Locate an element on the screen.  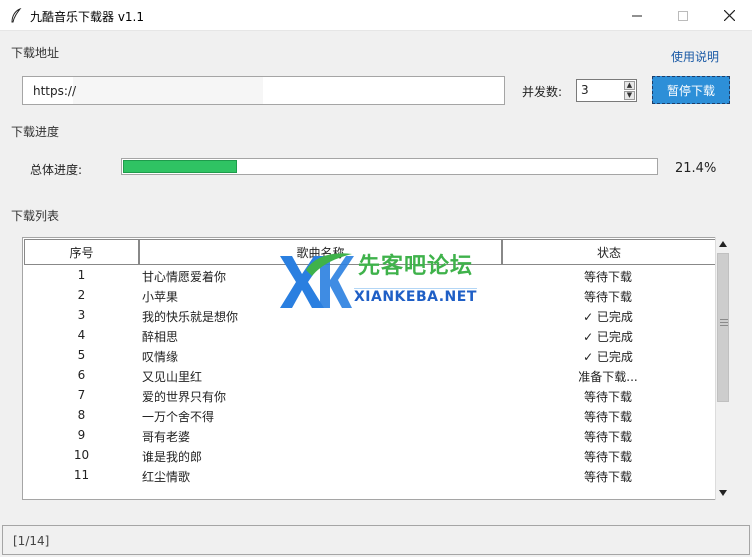
spin-up-arrow-icon: ▲ is located at coordinates (629, 85).